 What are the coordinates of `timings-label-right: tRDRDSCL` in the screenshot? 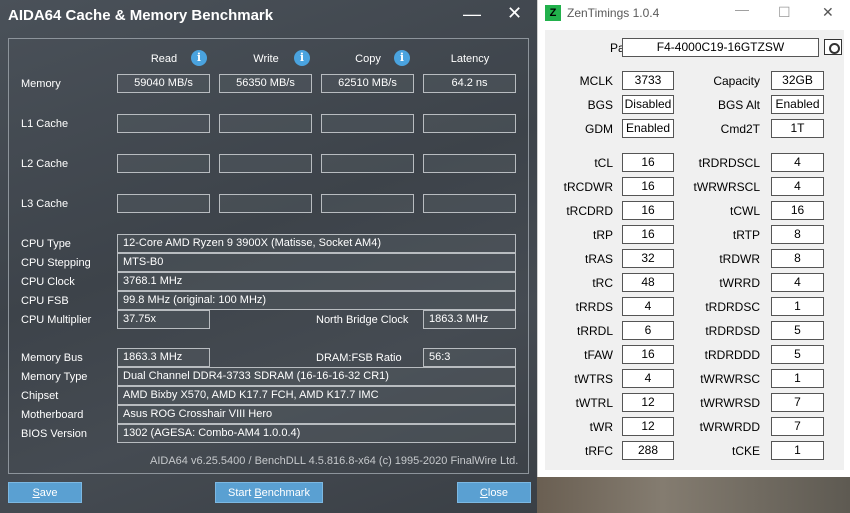 It's located at (729, 163).